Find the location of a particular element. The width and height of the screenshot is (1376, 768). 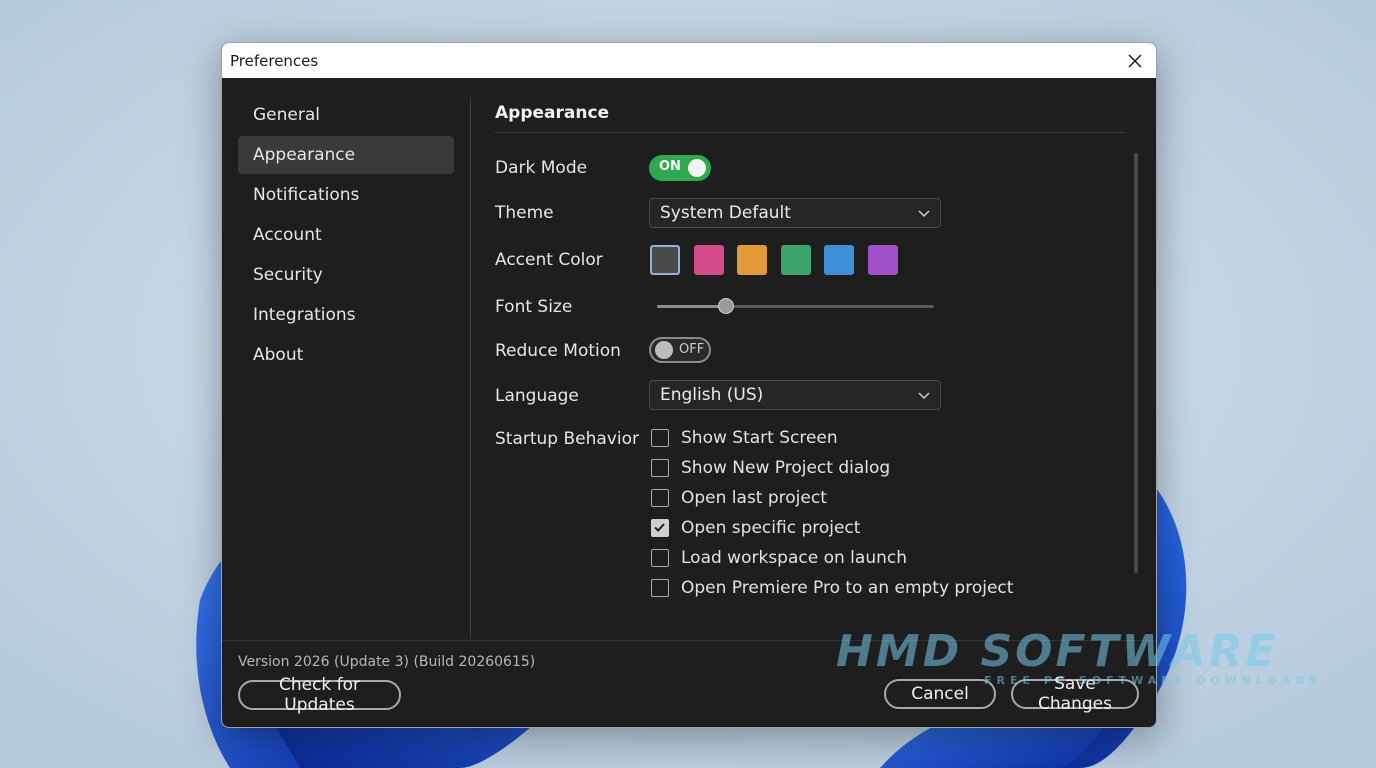

dark-mode-toggle: ON is located at coordinates (680, 168).